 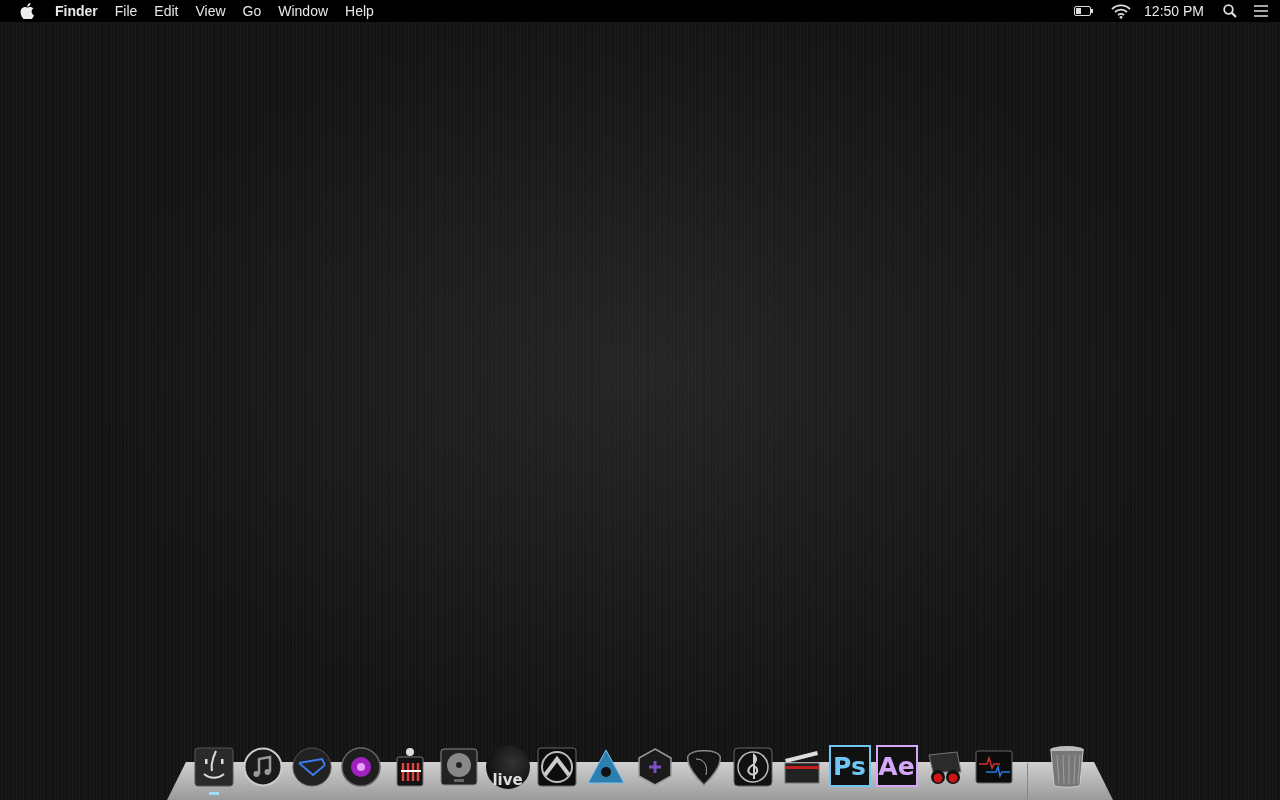 What do you see at coordinates (126, 11) in the screenshot?
I see `menu-item: File` at bounding box center [126, 11].